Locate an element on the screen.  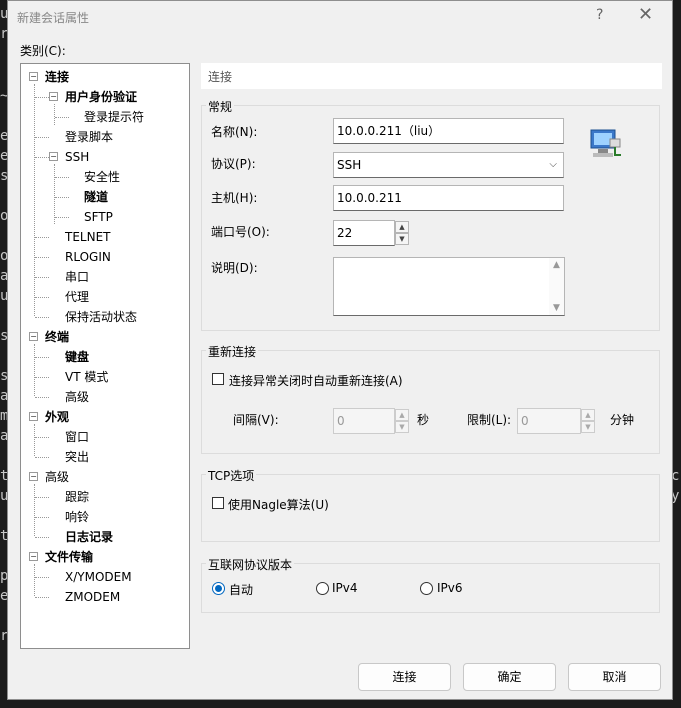
interval-up-button: ▲ is located at coordinates (402, 415).